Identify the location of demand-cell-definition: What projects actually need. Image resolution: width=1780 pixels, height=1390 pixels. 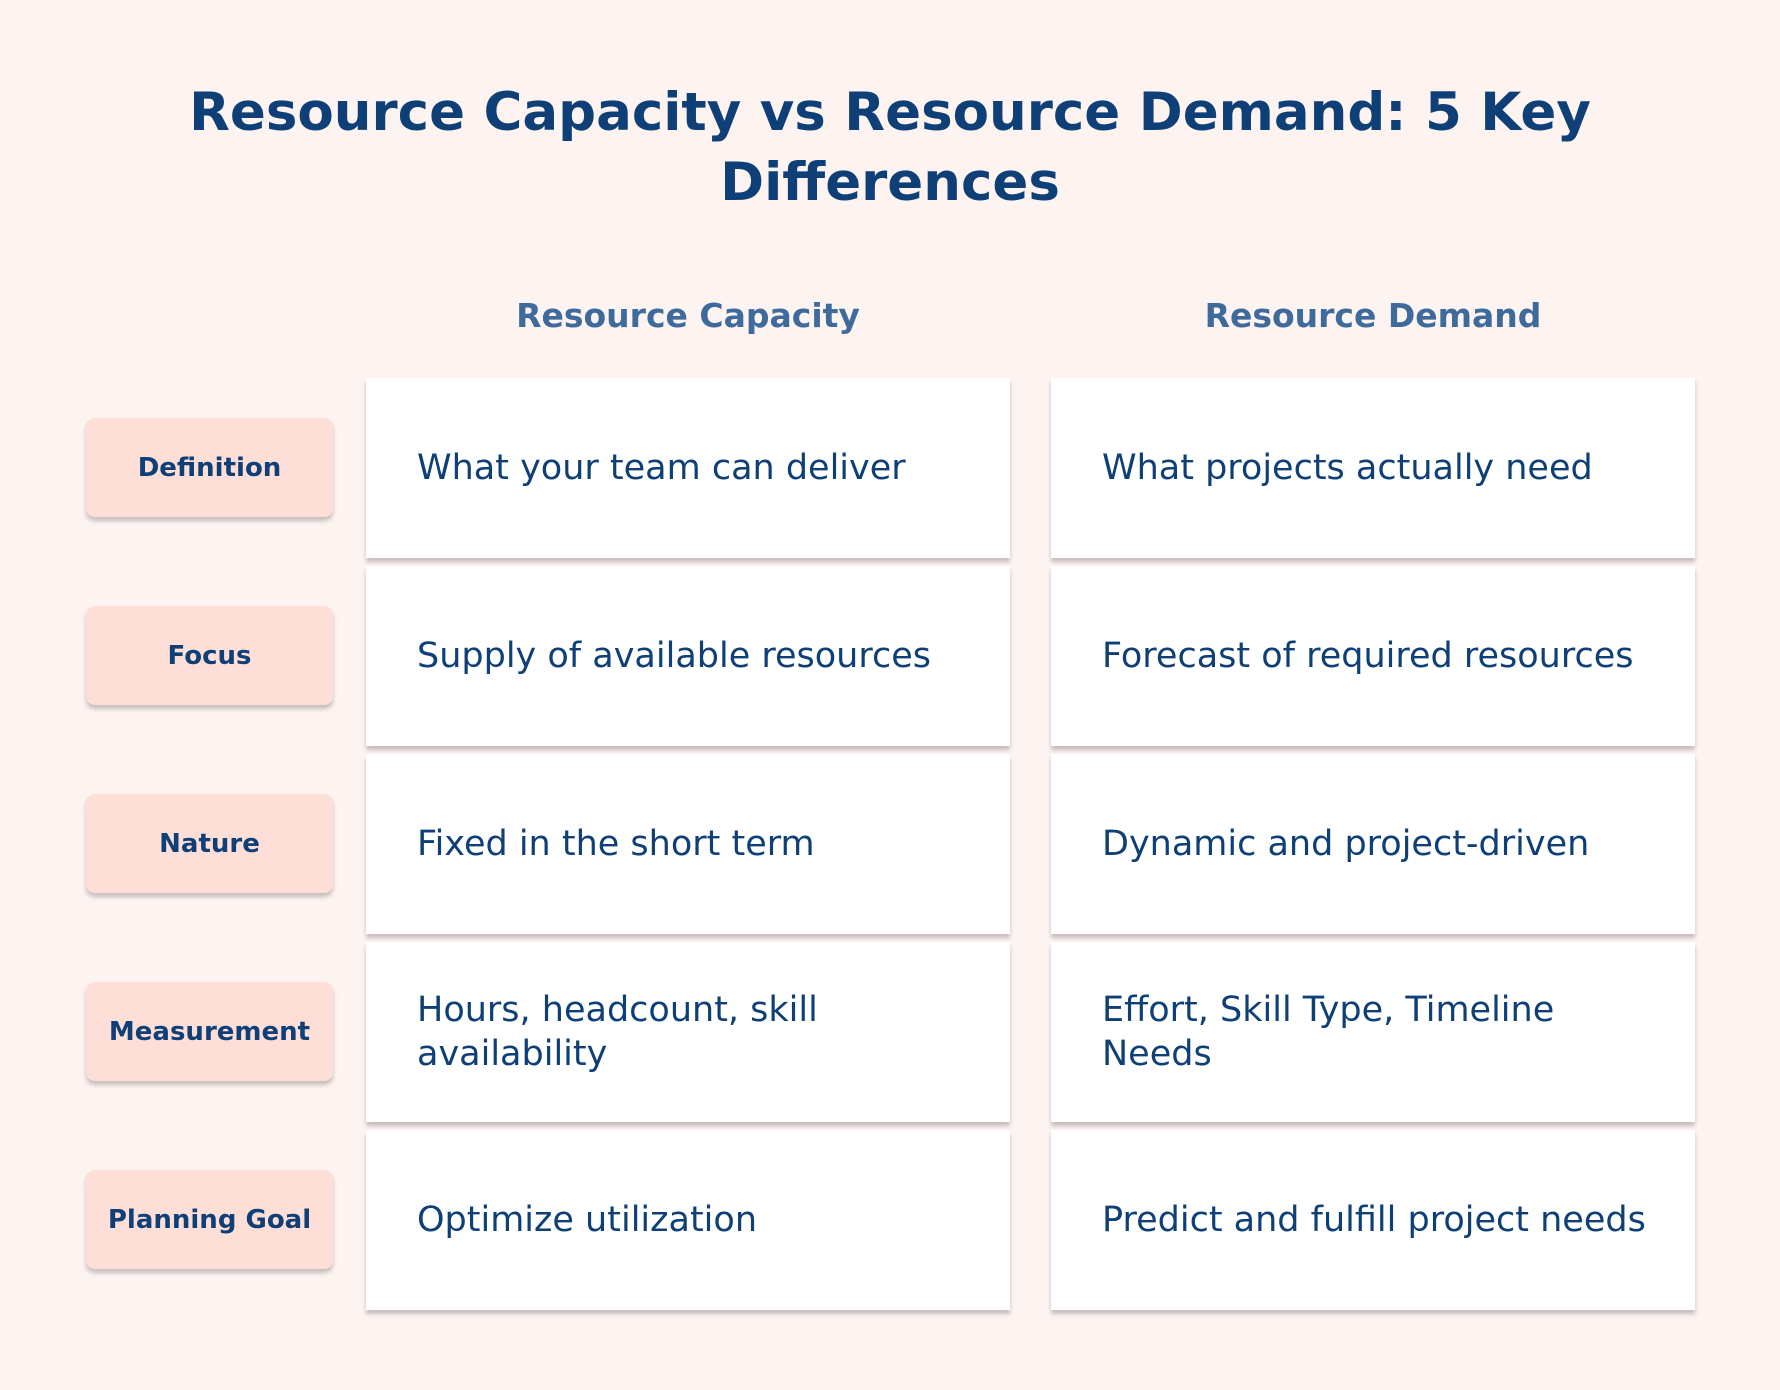
(1373, 468).